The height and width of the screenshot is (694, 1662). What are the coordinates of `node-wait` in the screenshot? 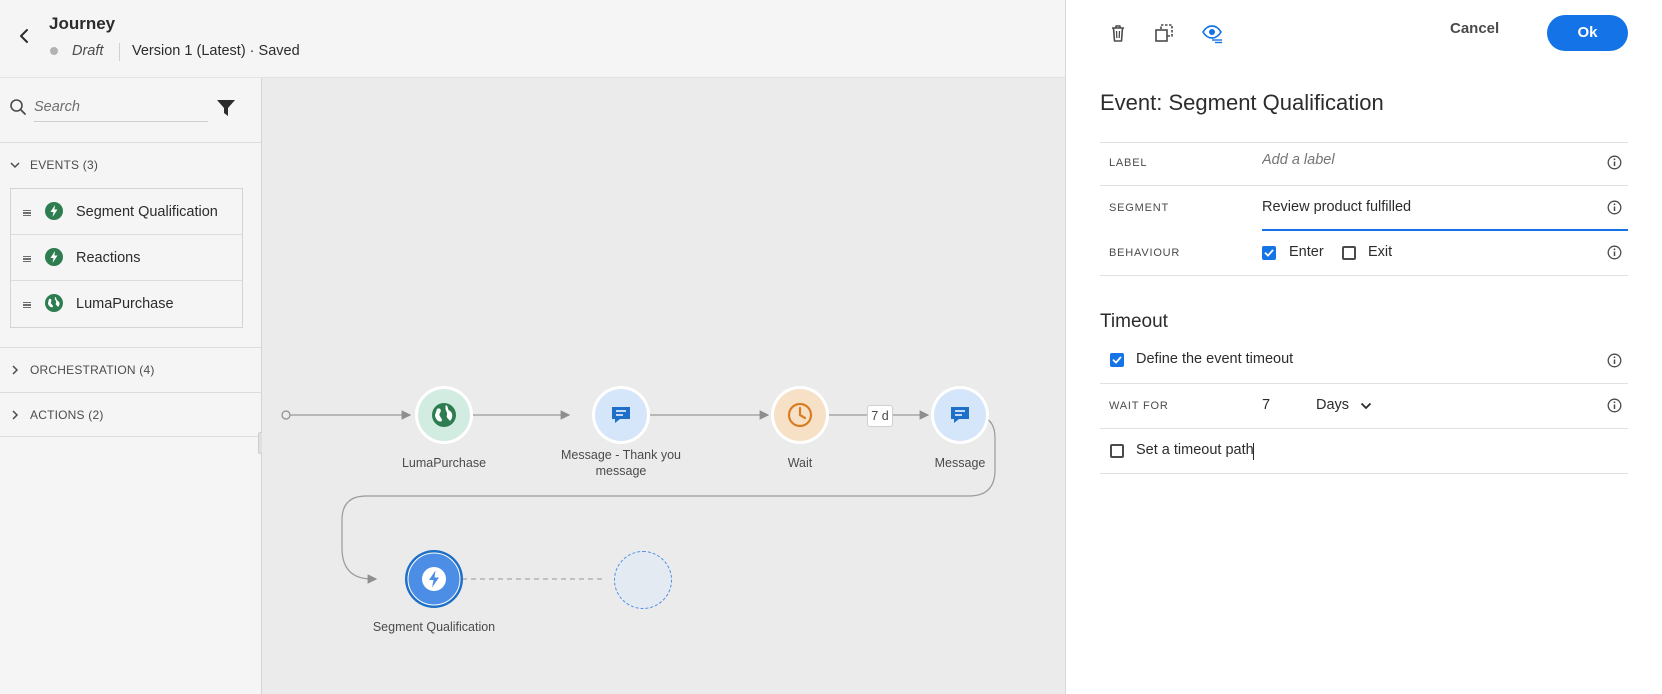 It's located at (800, 415).